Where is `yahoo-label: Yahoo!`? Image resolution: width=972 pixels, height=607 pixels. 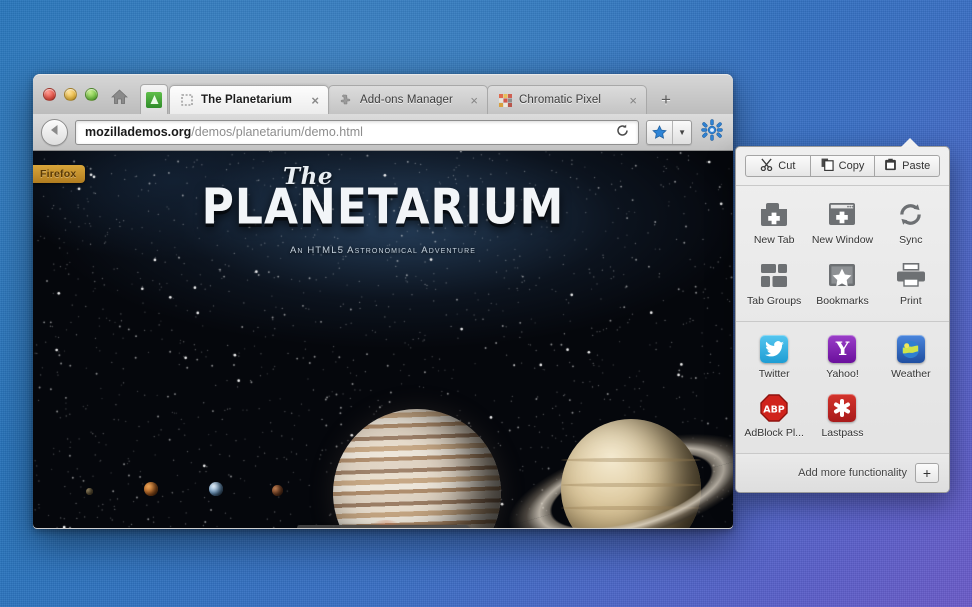
yahoo-label: Yahoo! is located at coordinates (842, 374).